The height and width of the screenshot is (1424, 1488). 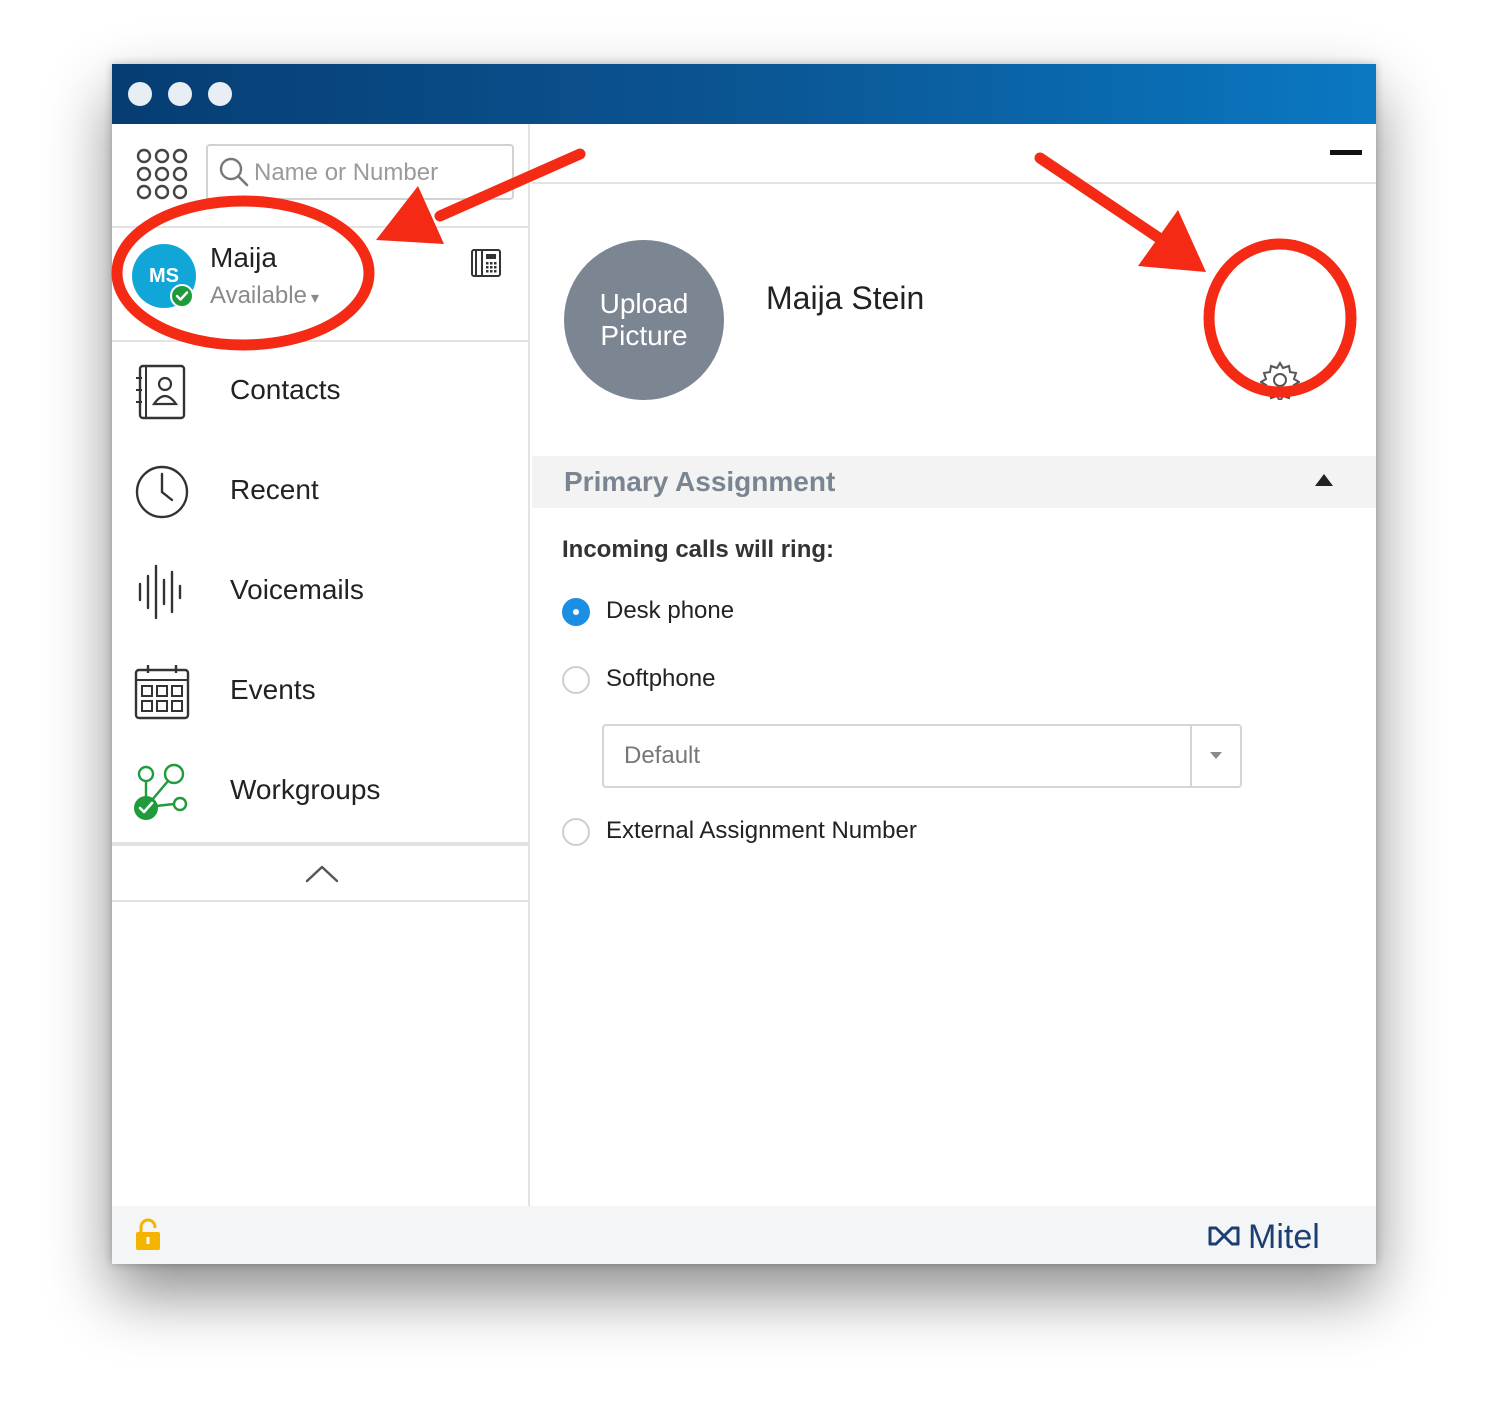 I want to click on upload-picture-line2: Picture, so click(x=644, y=335).